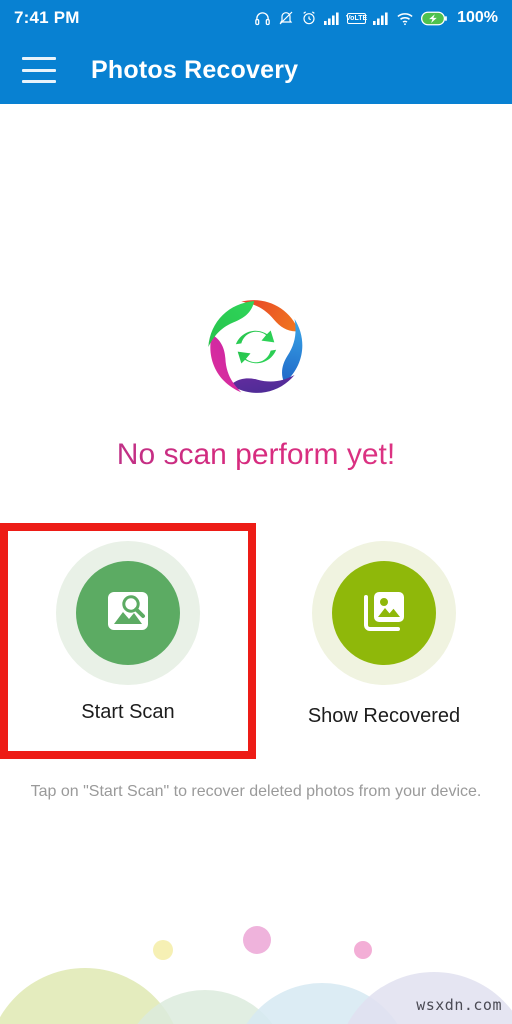 This screenshot has width=512, height=1024. Describe the element at coordinates (361, 18) in the screenshot. I see `volte-bottom-label: LTE` at that location.